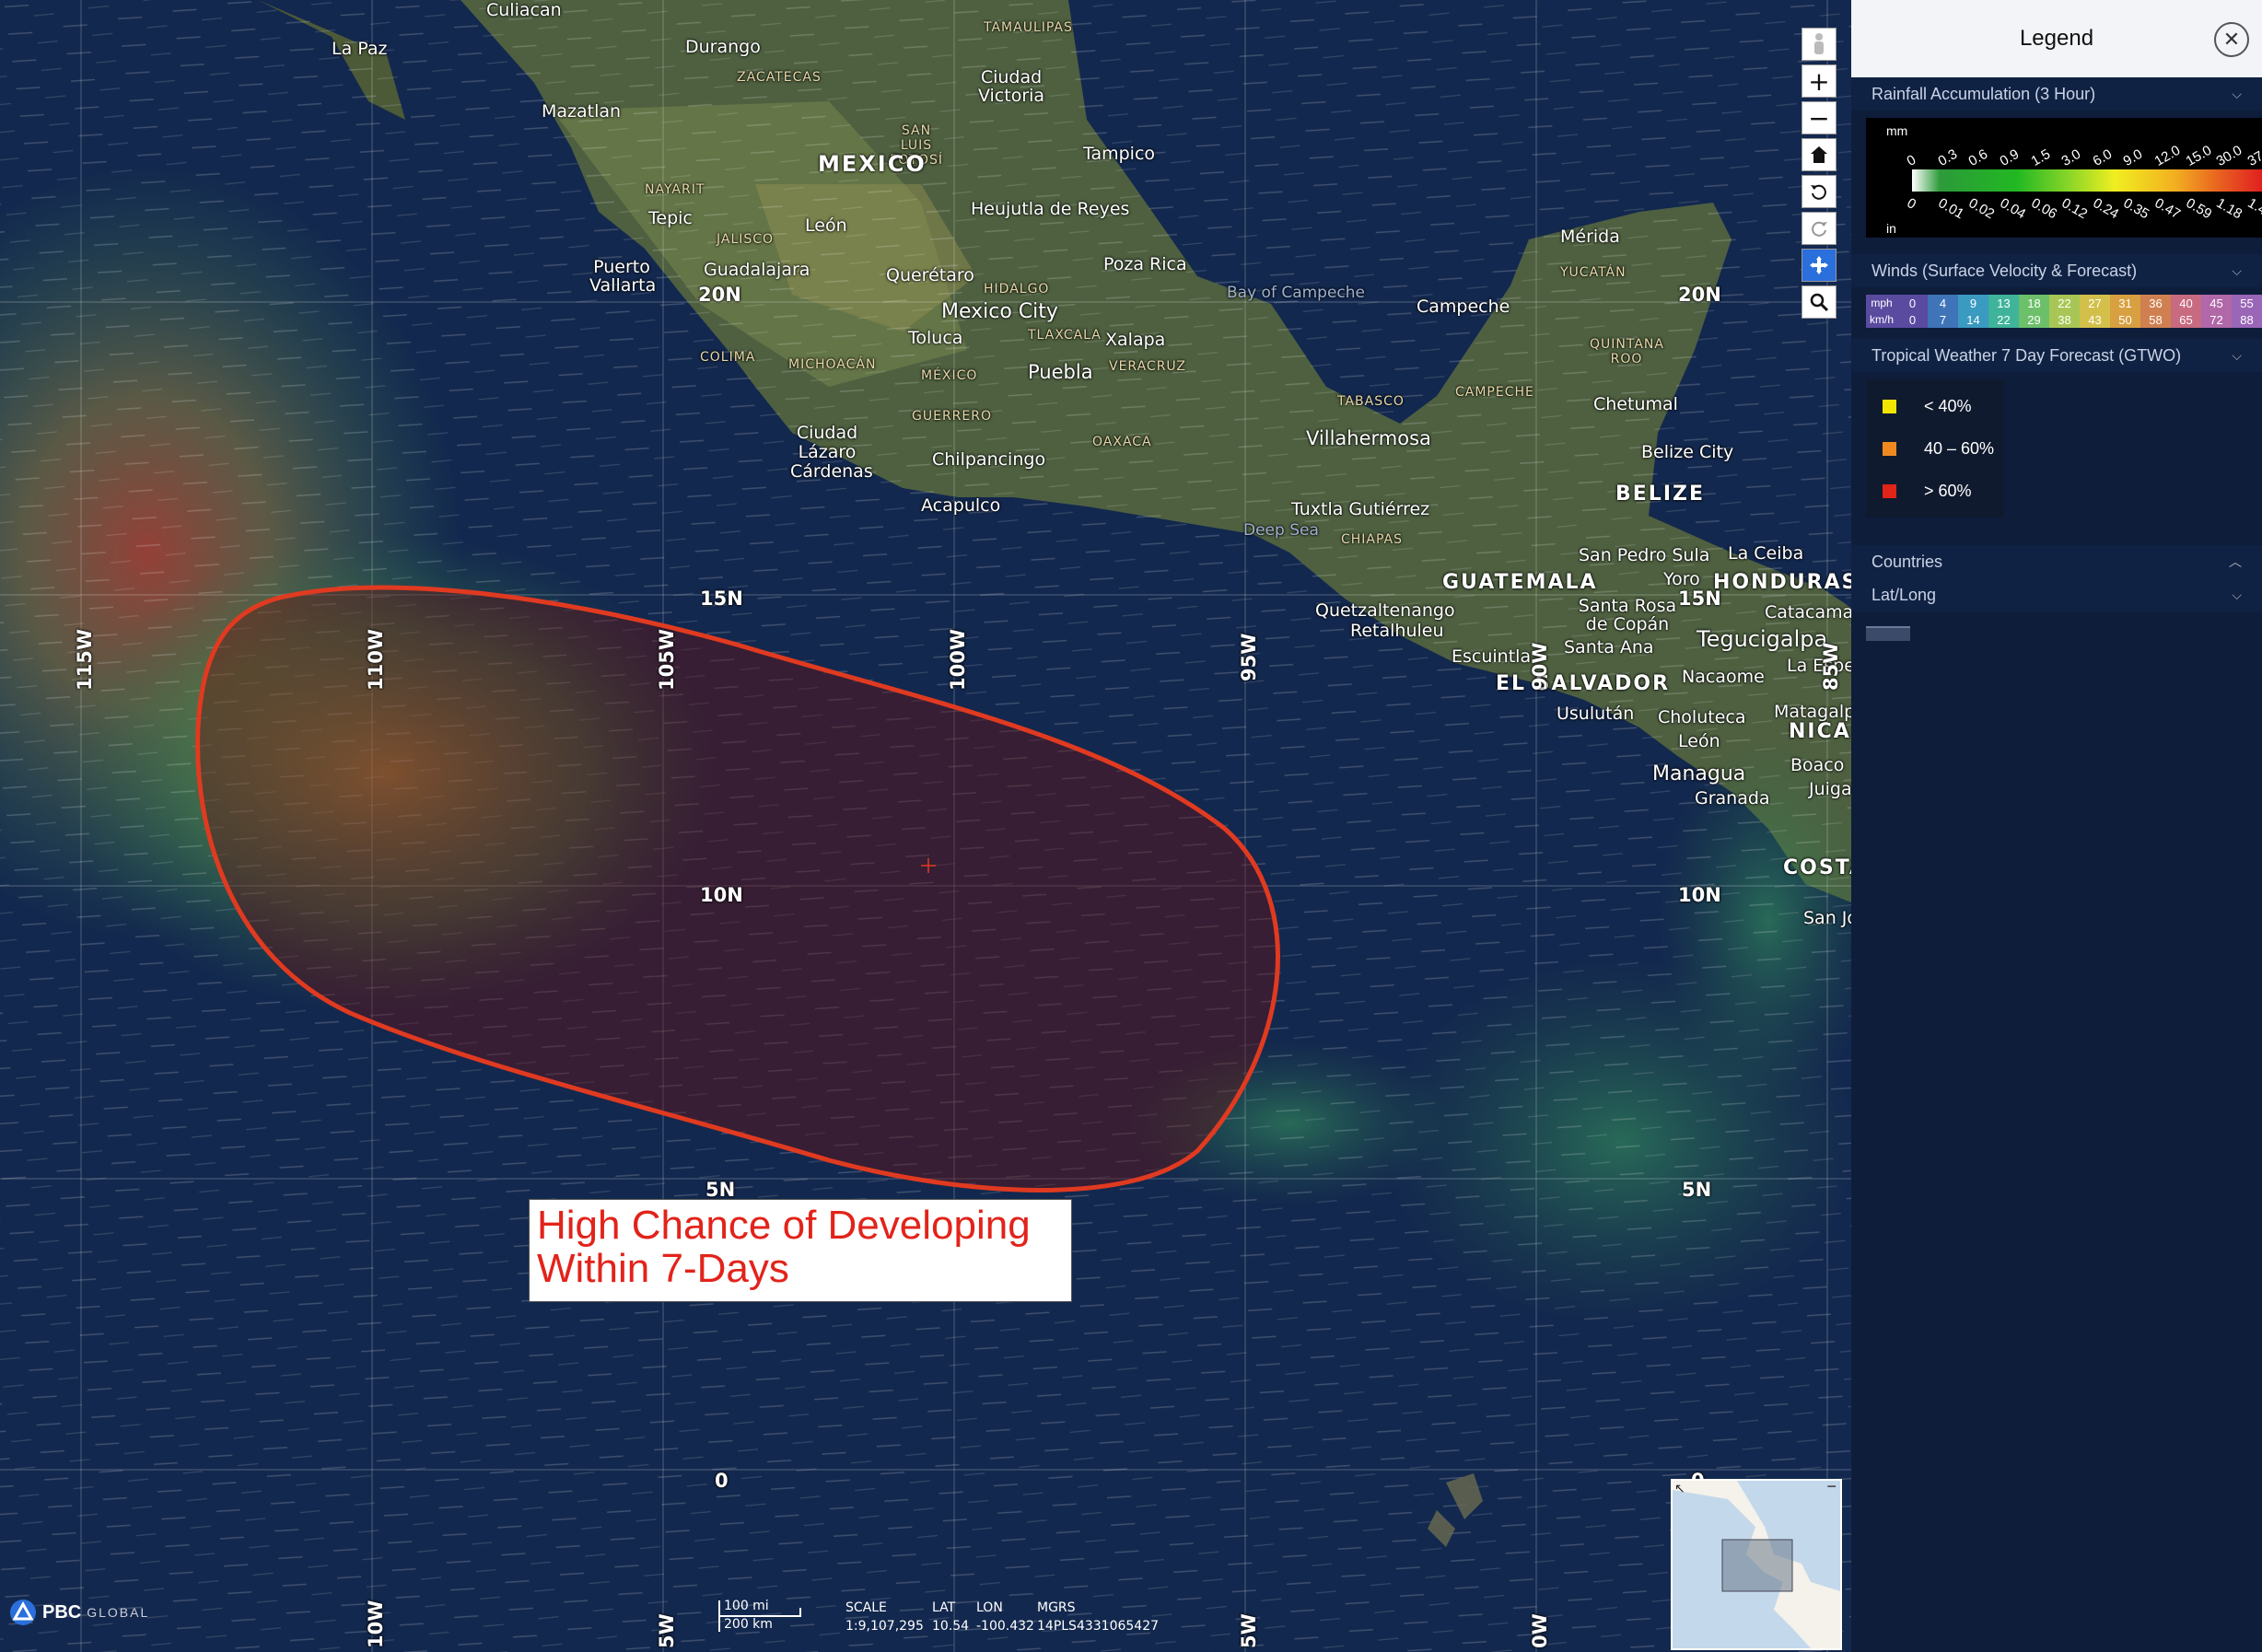 The height and width of the screenshot is (1652, 2262). I want to click on pan-button, so click(1818, 265).